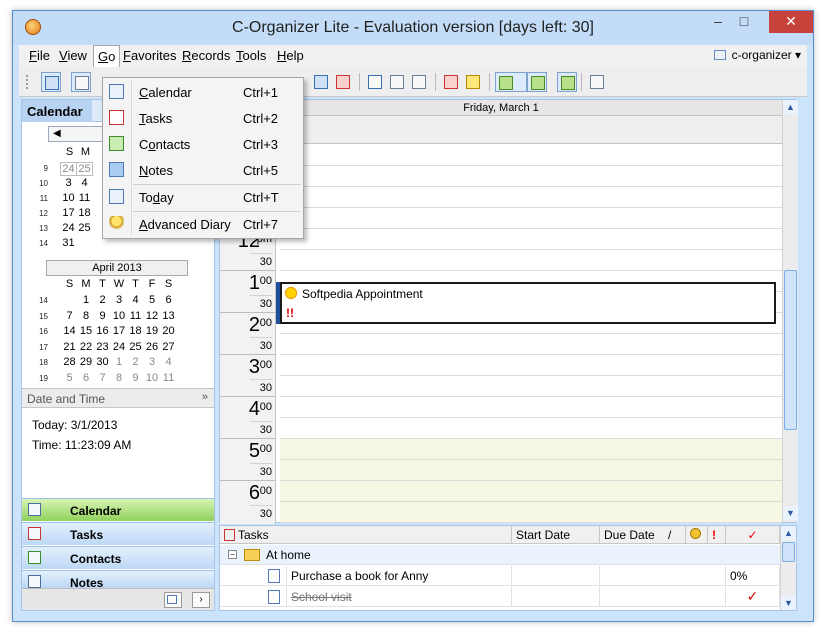 The width and height of the screenshot is (826, 640). I want to click on scroll-up-arrow-icon: ▲, so click(790, 107).